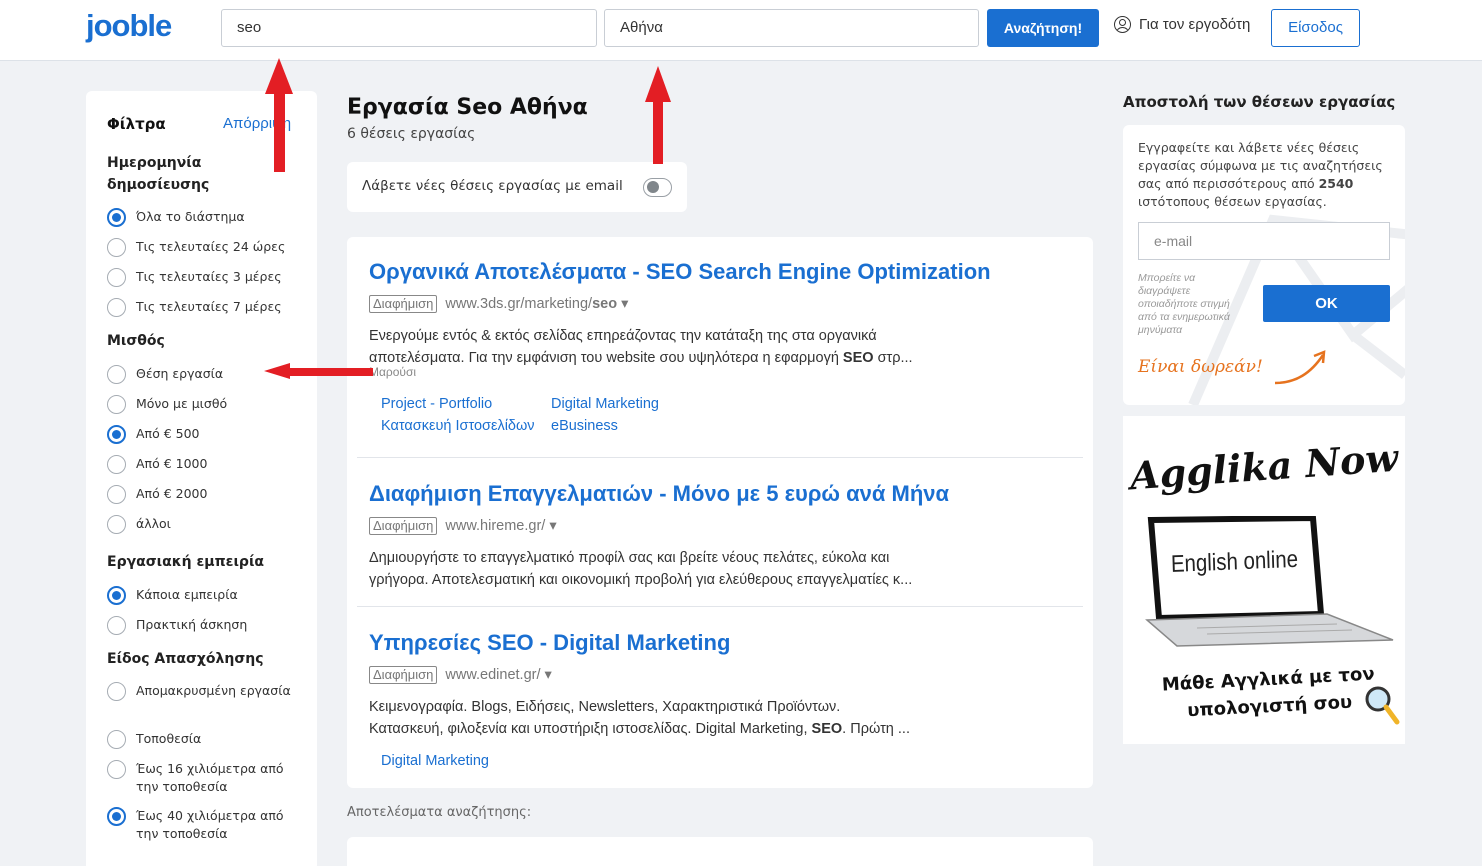  I want to click on employer-link: Για τον εργοδότη, so click(1182, 24).